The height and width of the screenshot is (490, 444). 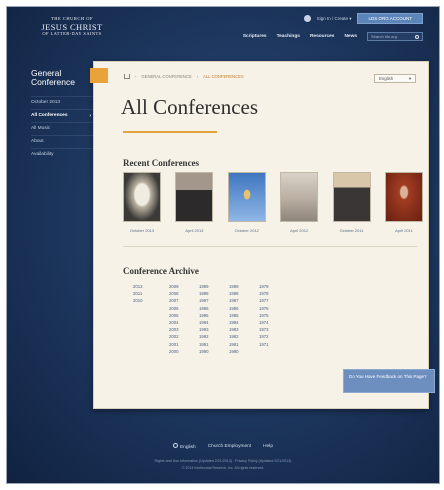 What do you see at coordinates (179, 293) in the screenshot?
I see `archive-year-link: 2008` at bounding box center [179, 293].